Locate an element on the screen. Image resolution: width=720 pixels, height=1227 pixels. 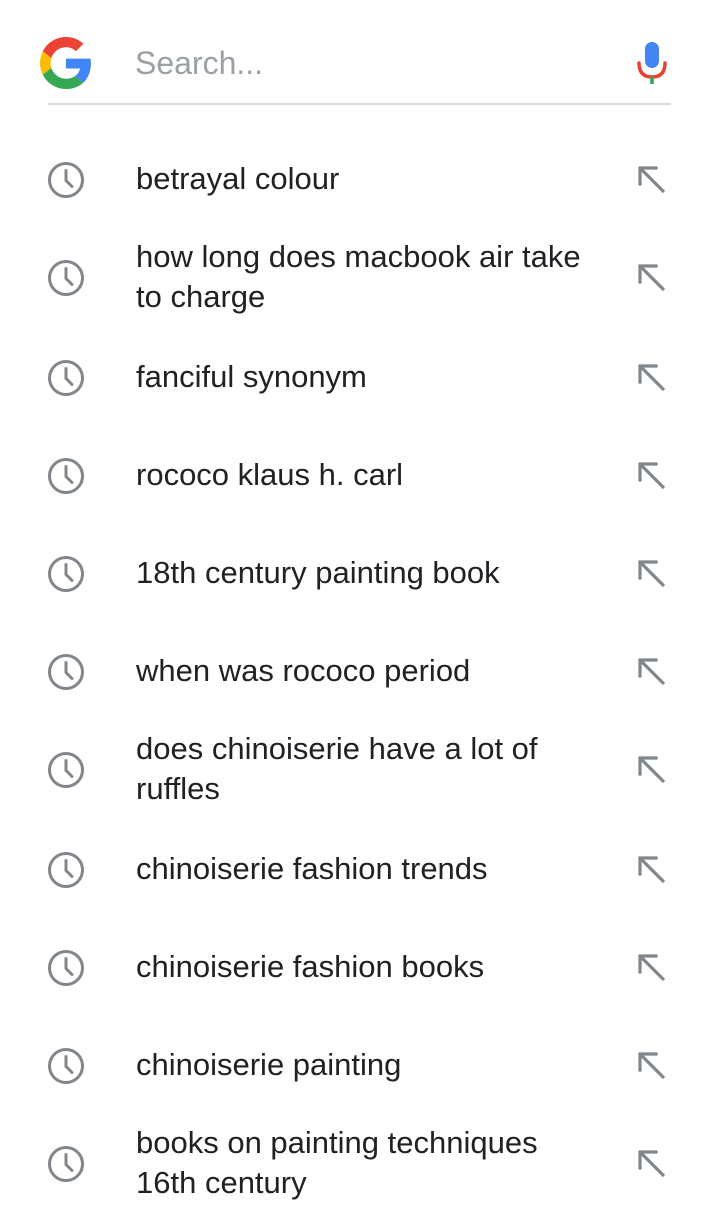
suggestion-item: chinoiserie fashion trends is located at coordinates (360, 869).